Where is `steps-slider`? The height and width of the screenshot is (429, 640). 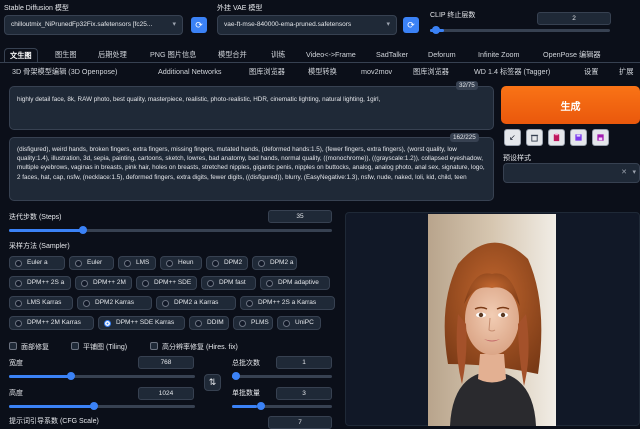
steps-slider is located at coordinates (170, 230).